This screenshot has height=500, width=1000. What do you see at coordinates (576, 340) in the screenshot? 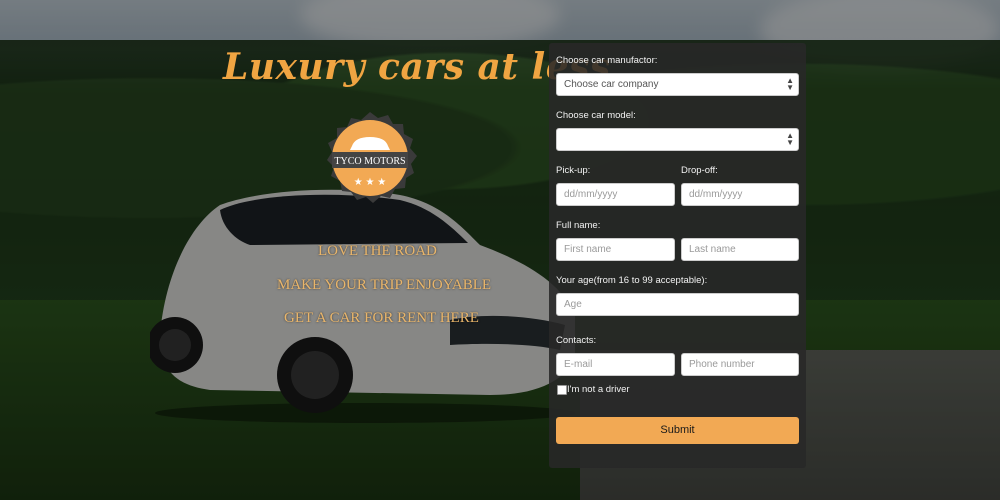
I see `contacts-label: Contacts:` at bounding box center [576, 340].